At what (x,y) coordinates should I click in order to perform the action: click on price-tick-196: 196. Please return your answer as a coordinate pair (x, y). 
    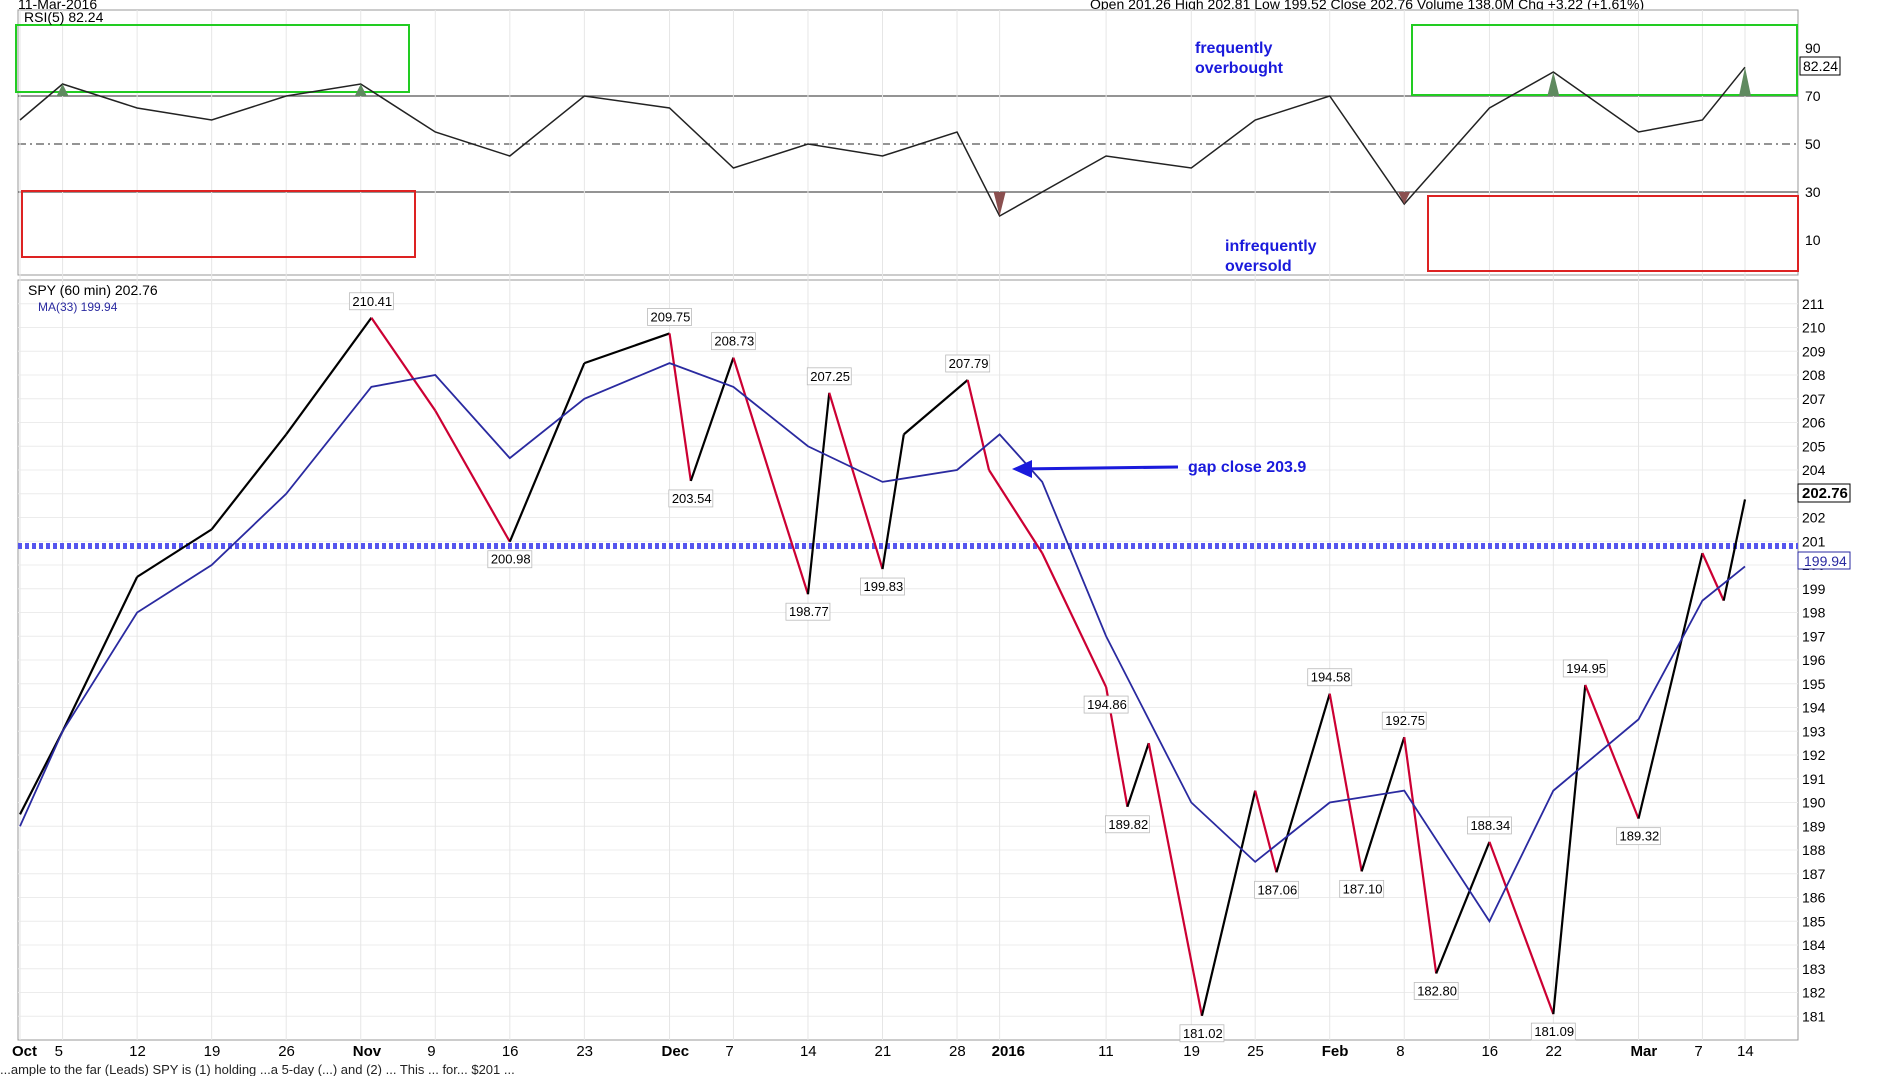
    Looking at the image, I should click on (1814, 660).